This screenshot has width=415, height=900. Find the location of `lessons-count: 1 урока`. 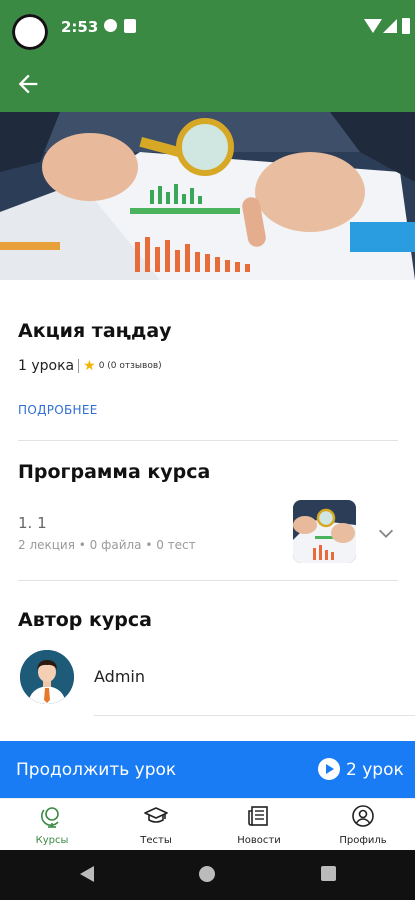

lessons-count: 1 урока is located at coordinates (46, 366).